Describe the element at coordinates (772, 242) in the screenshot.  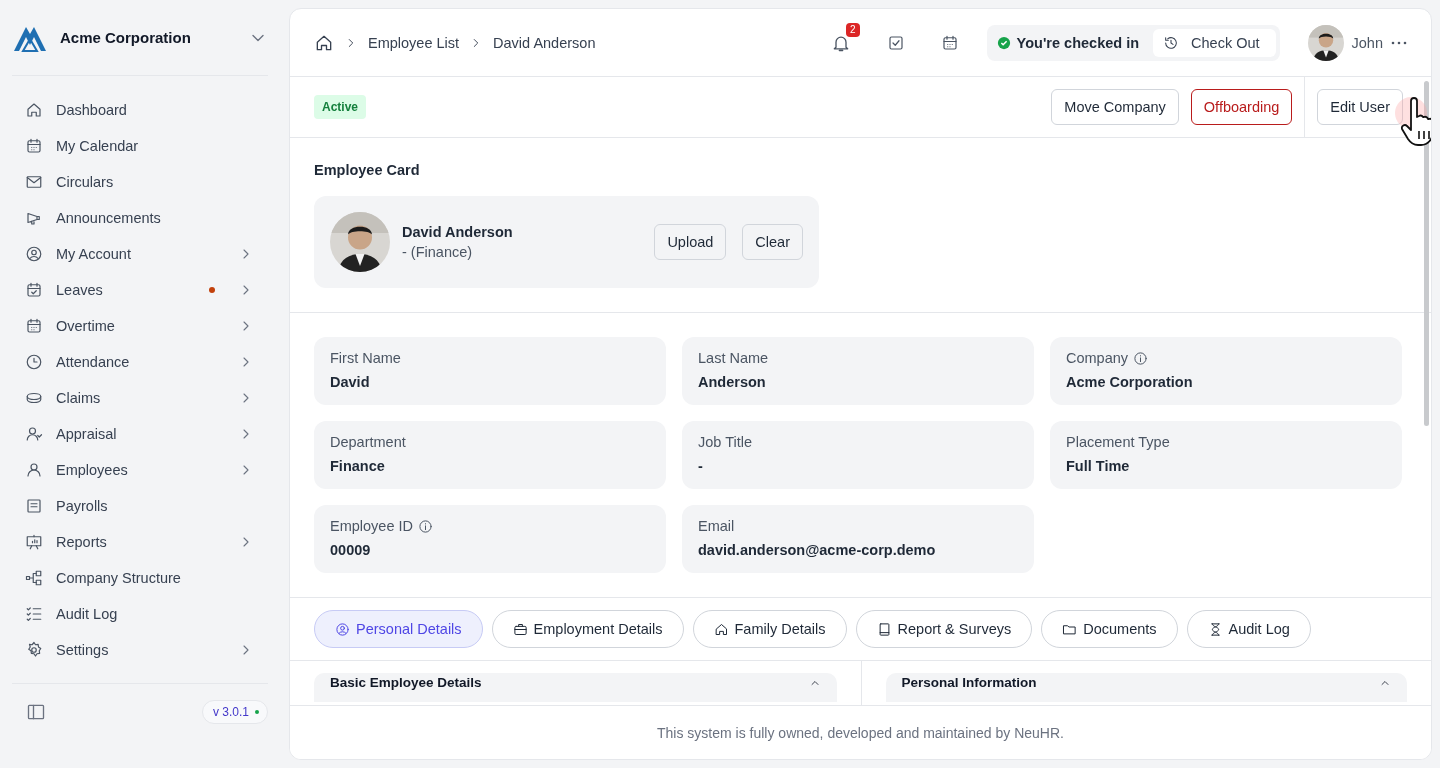
I see `photo-button: Clear` at that location.